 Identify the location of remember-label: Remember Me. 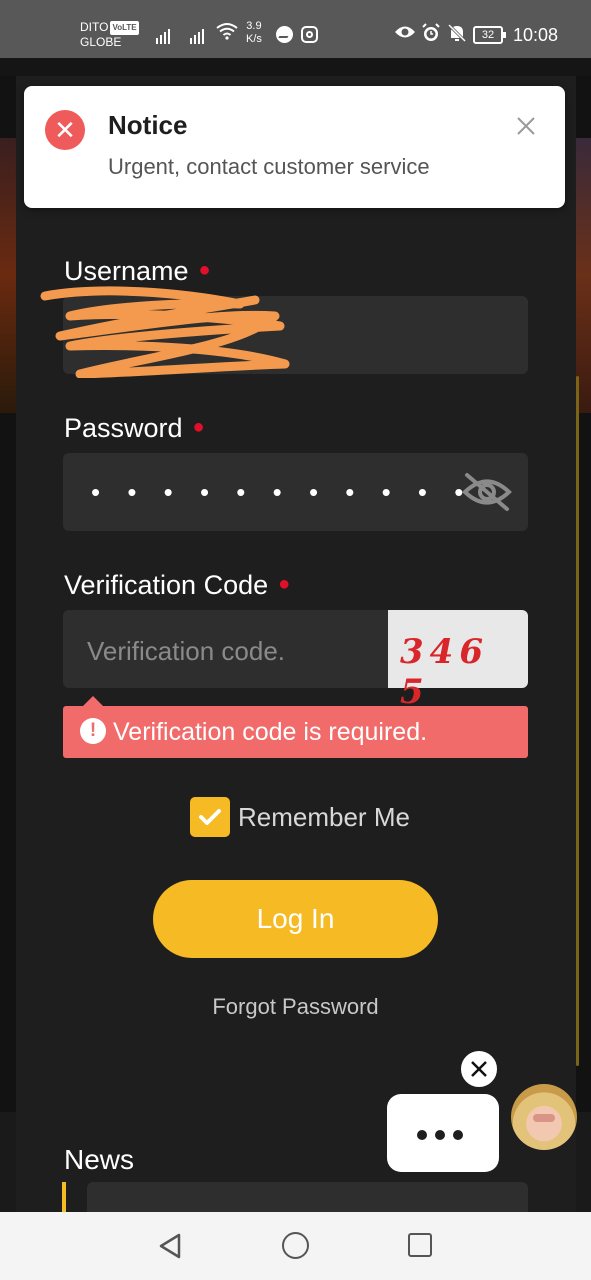
(324, 816).